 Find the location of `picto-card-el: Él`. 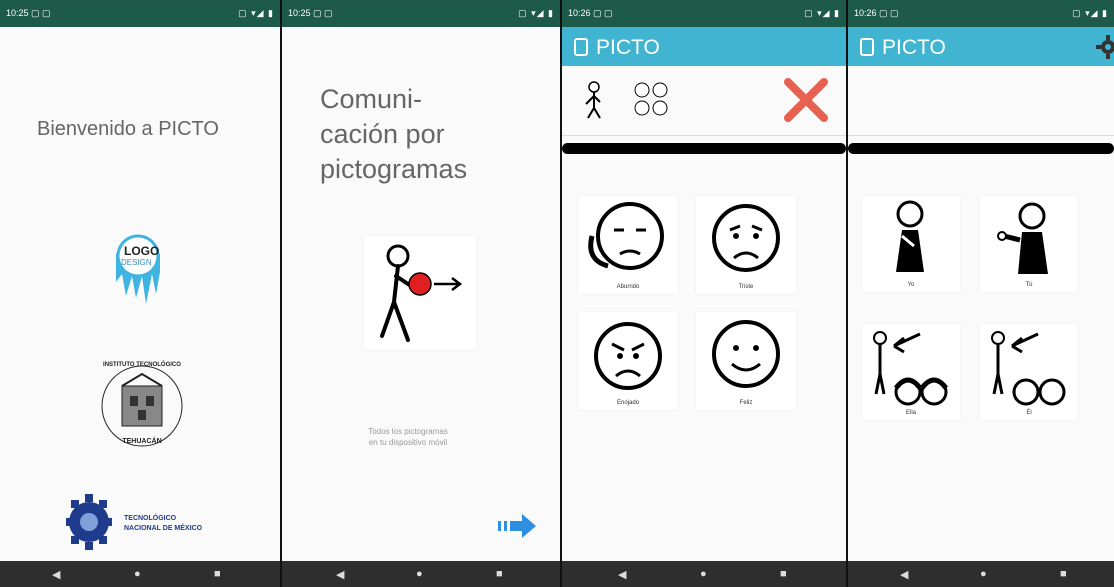

picto-card-el: Él is located at coordinates (1029, 372).